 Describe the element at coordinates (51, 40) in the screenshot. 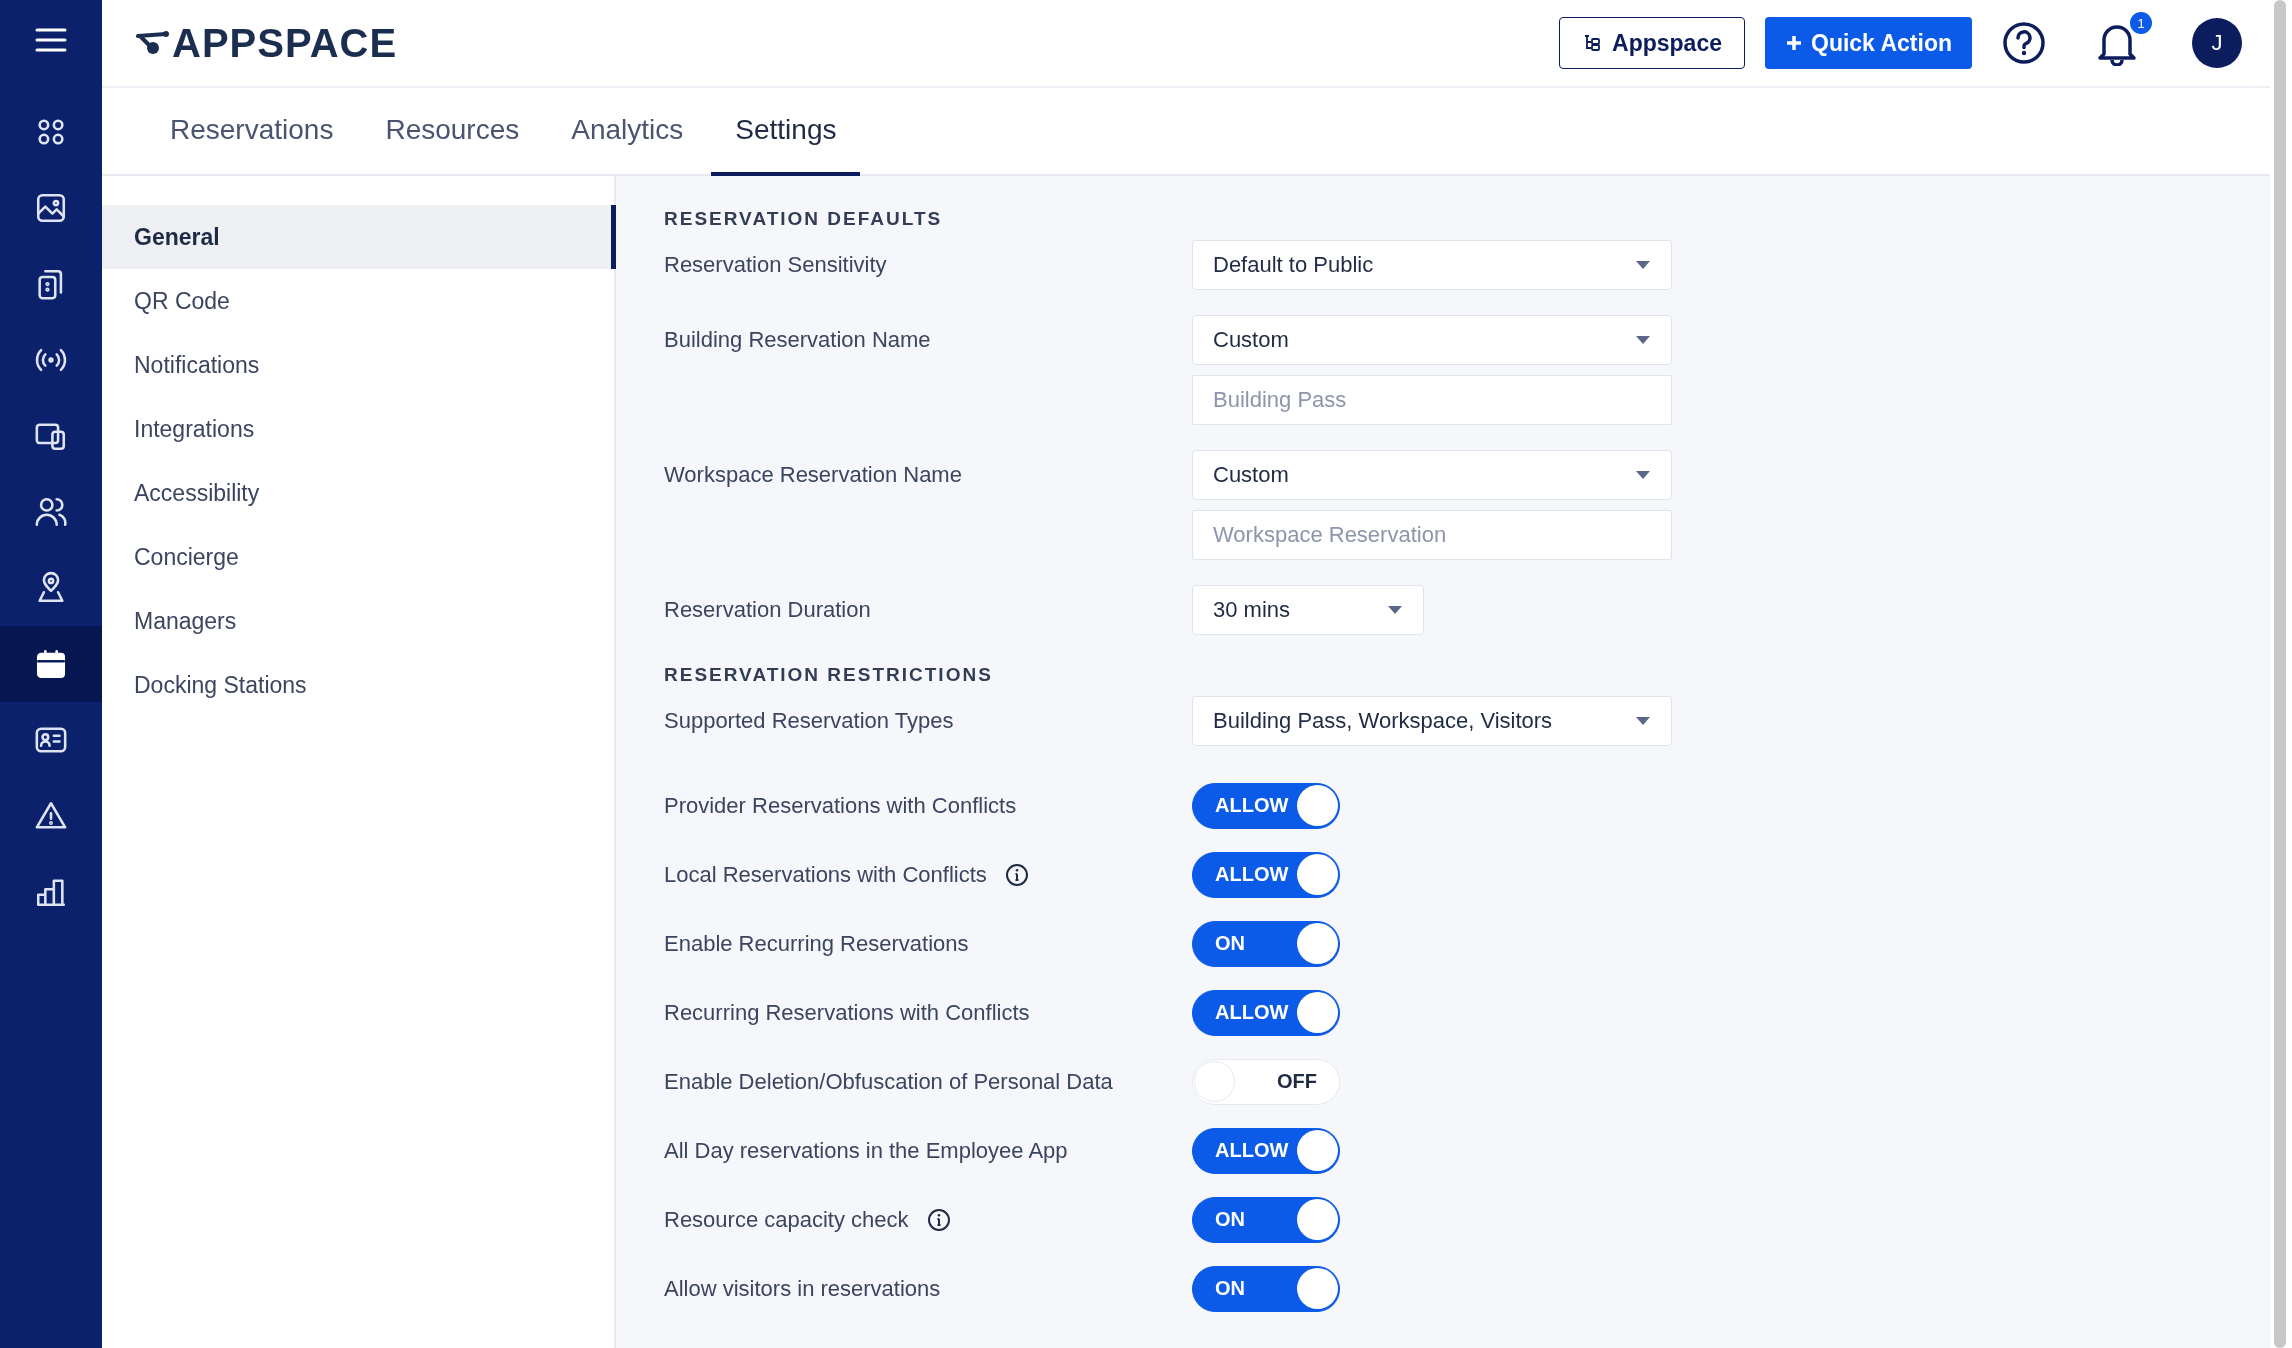

I see `menu-icon` at that location.